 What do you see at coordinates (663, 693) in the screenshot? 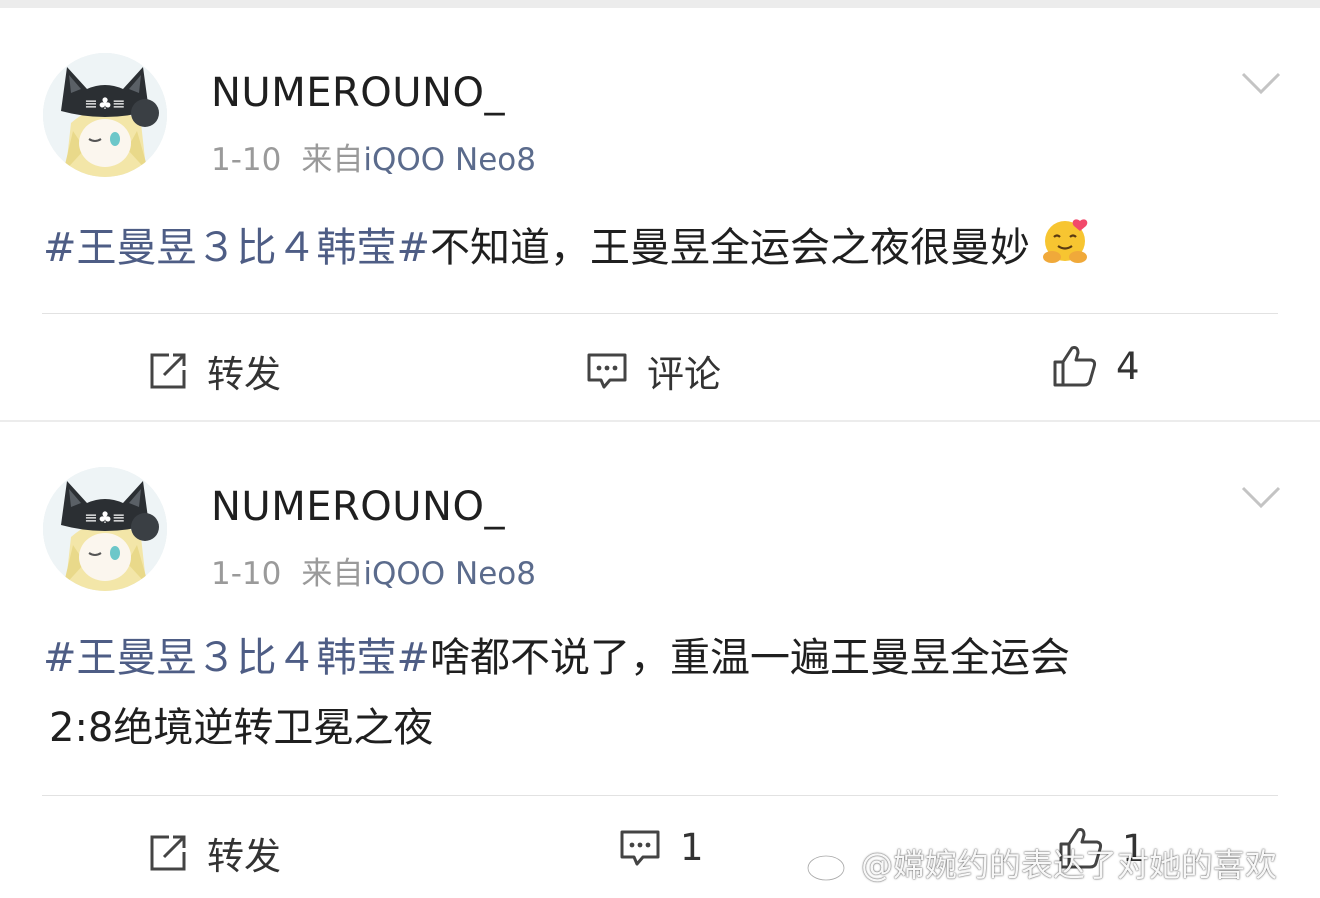
I see `post-content: #王曼昱３比４韩莹#啥都不说了，重温一遍王曼昱全运会 2:8绝境逆转卫冕之夜` at bounding box center [663, 693].